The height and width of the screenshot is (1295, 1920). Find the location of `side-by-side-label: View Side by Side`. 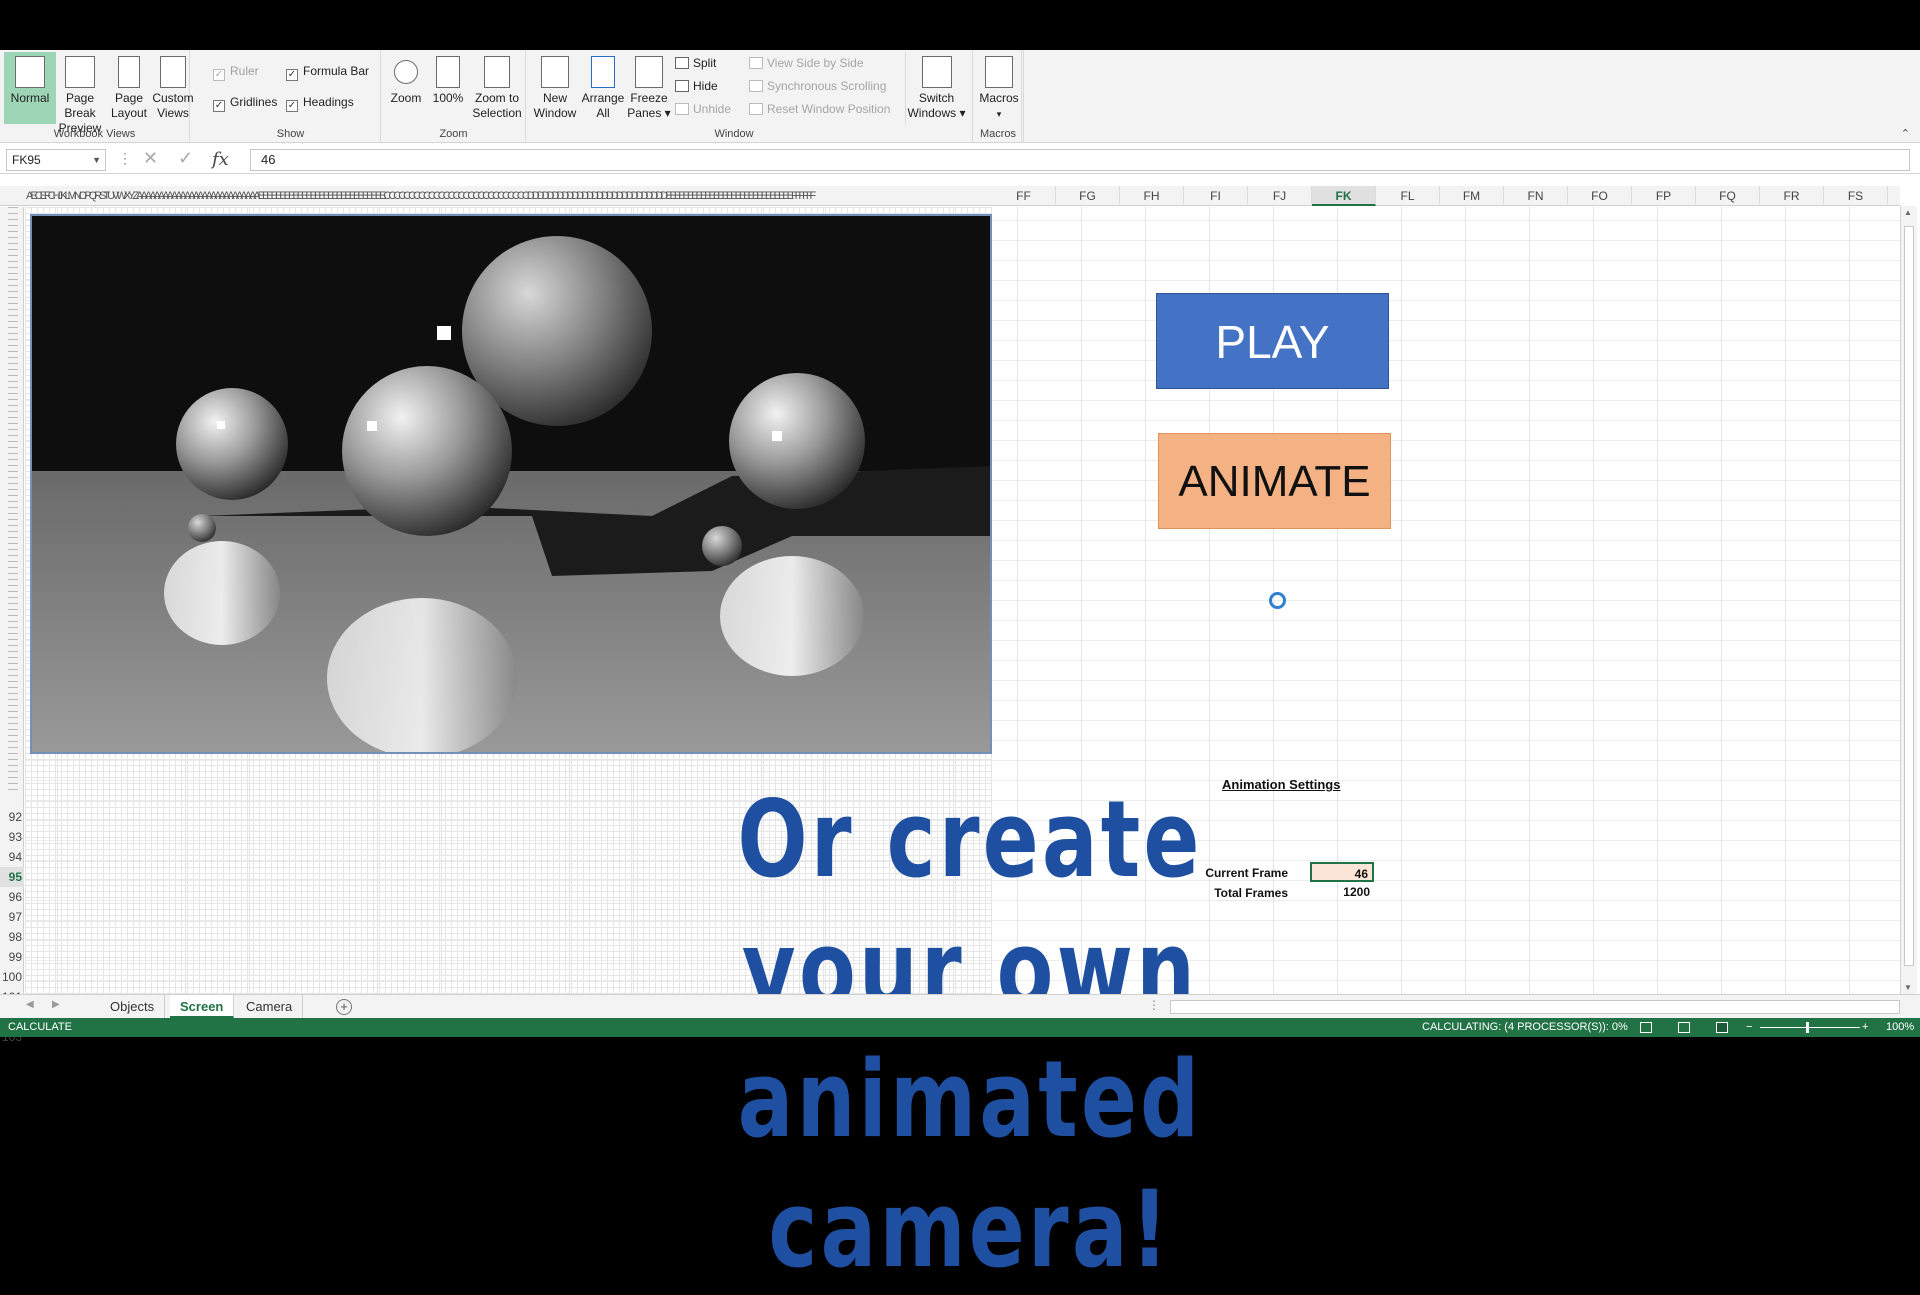

side-by-side-label: View Side by Side is located at coordinates (815, 63).